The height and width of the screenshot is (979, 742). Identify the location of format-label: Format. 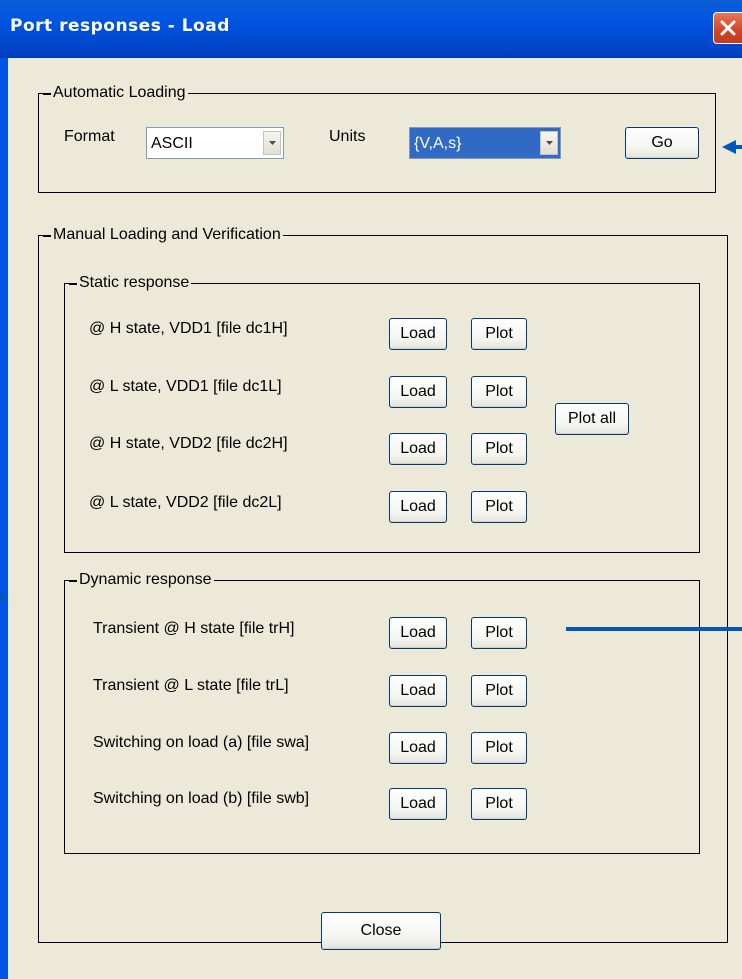
(89, 136).